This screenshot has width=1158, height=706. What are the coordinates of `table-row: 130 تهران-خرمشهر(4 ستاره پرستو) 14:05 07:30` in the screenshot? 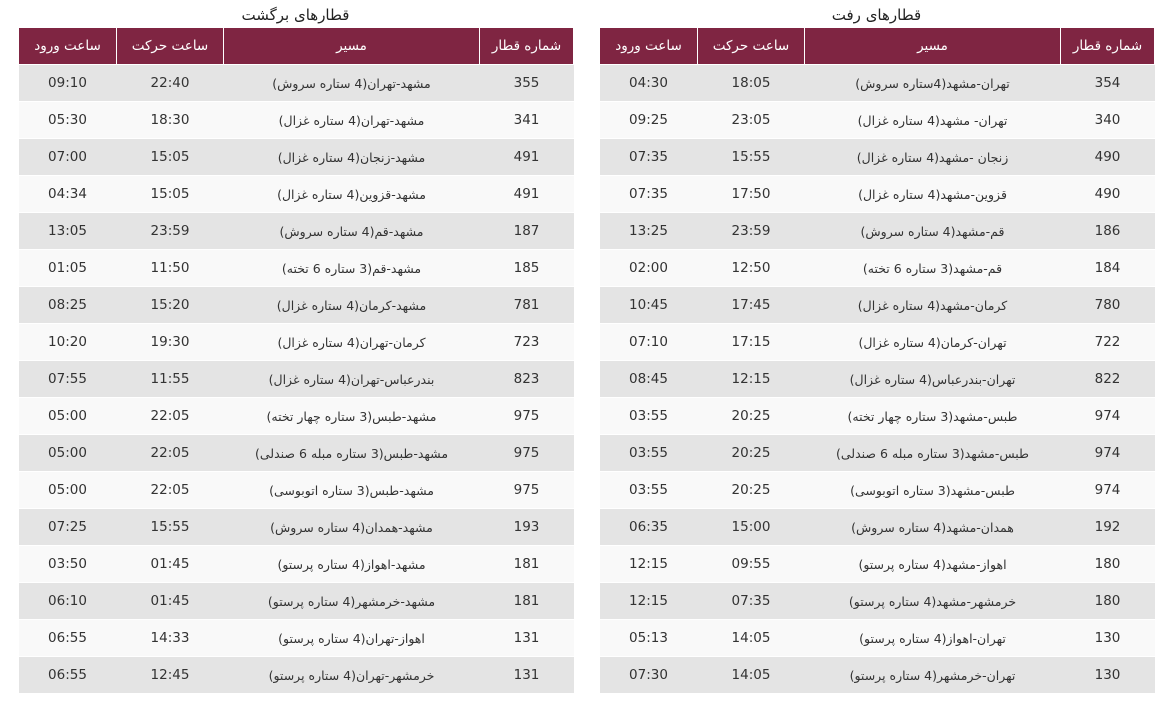 It's located at (877, 674).